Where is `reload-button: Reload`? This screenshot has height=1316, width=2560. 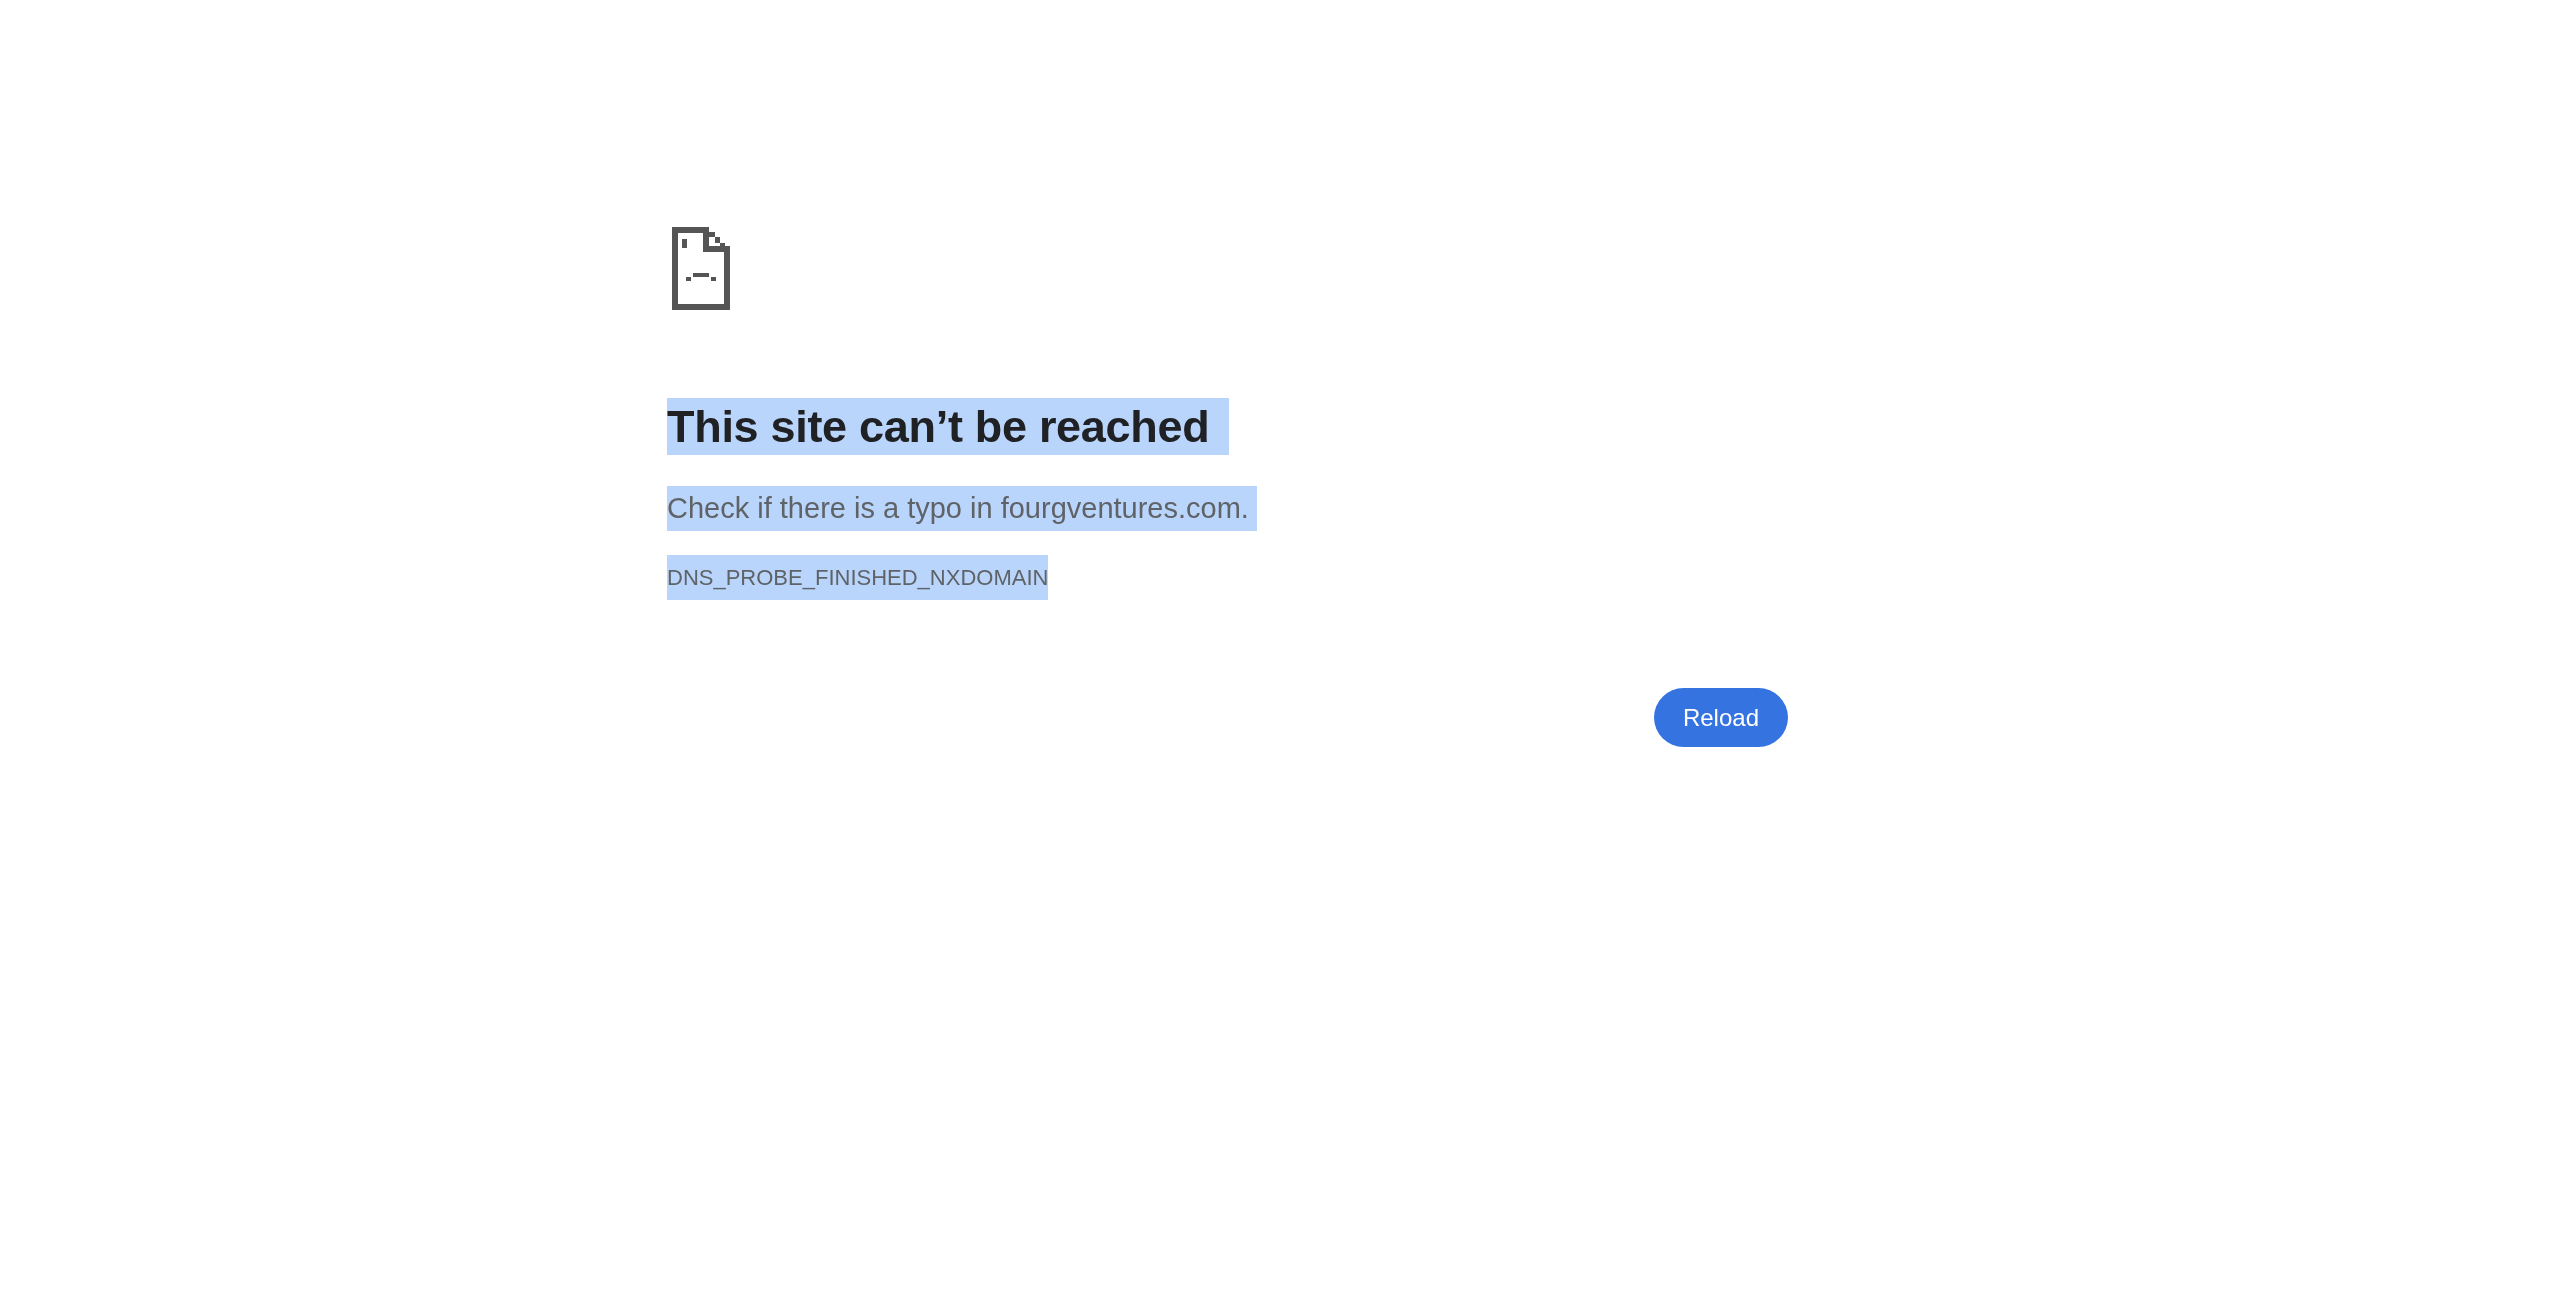 reload-button: Reload is located at coordinates (1720, 717).